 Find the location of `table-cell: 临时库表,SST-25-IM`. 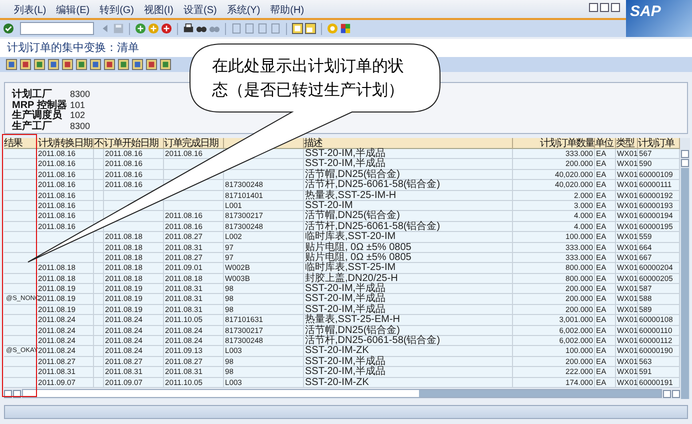

table-cell: 临时库表,SST-25-IM is located at coordinates (350, 268).